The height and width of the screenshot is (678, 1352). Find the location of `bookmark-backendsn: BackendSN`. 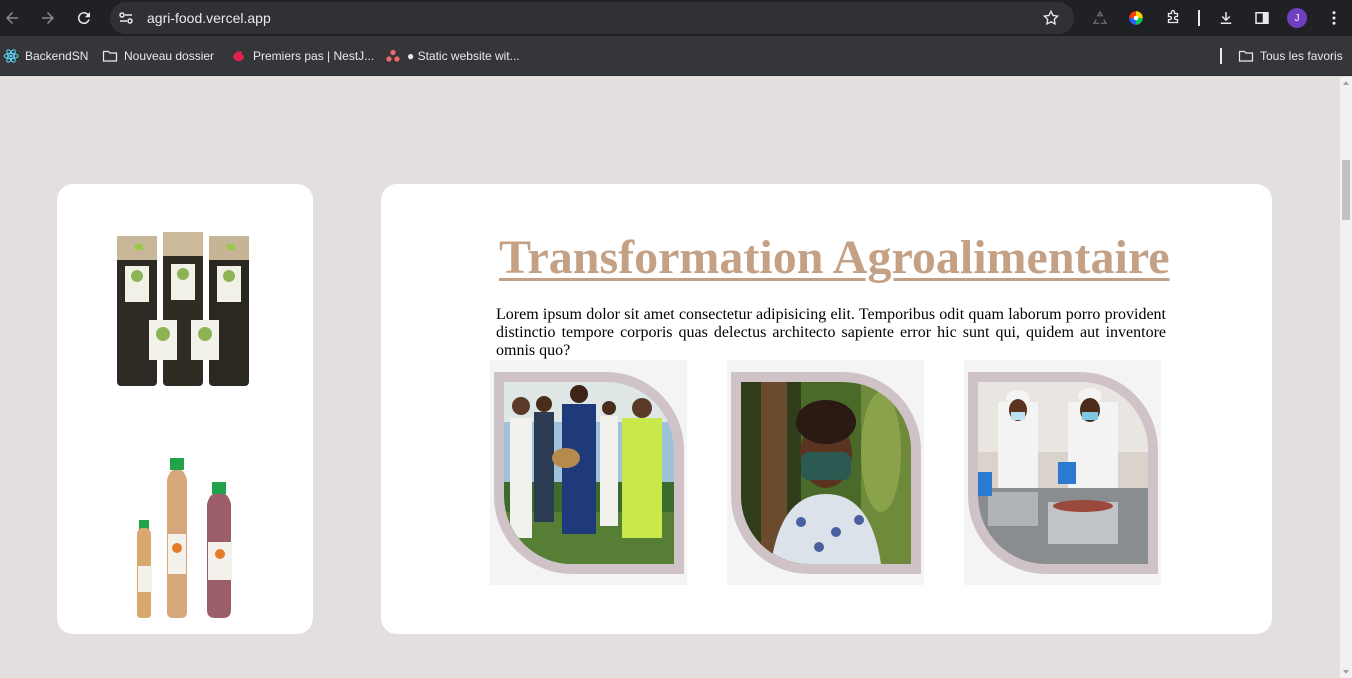

bookmark-backendsn: BackendSN is located at coordinates (45, 56).